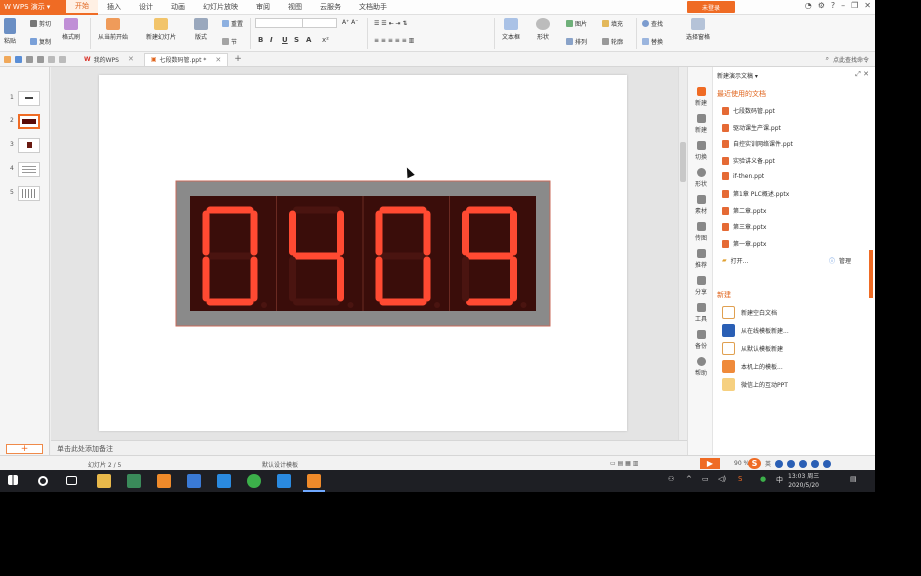 Image resolution: width=921 pixels, height=576 pixels. Describe the element at coordinates (104, 481) in the screenshot. I see `file-explorer-icon` at that location.